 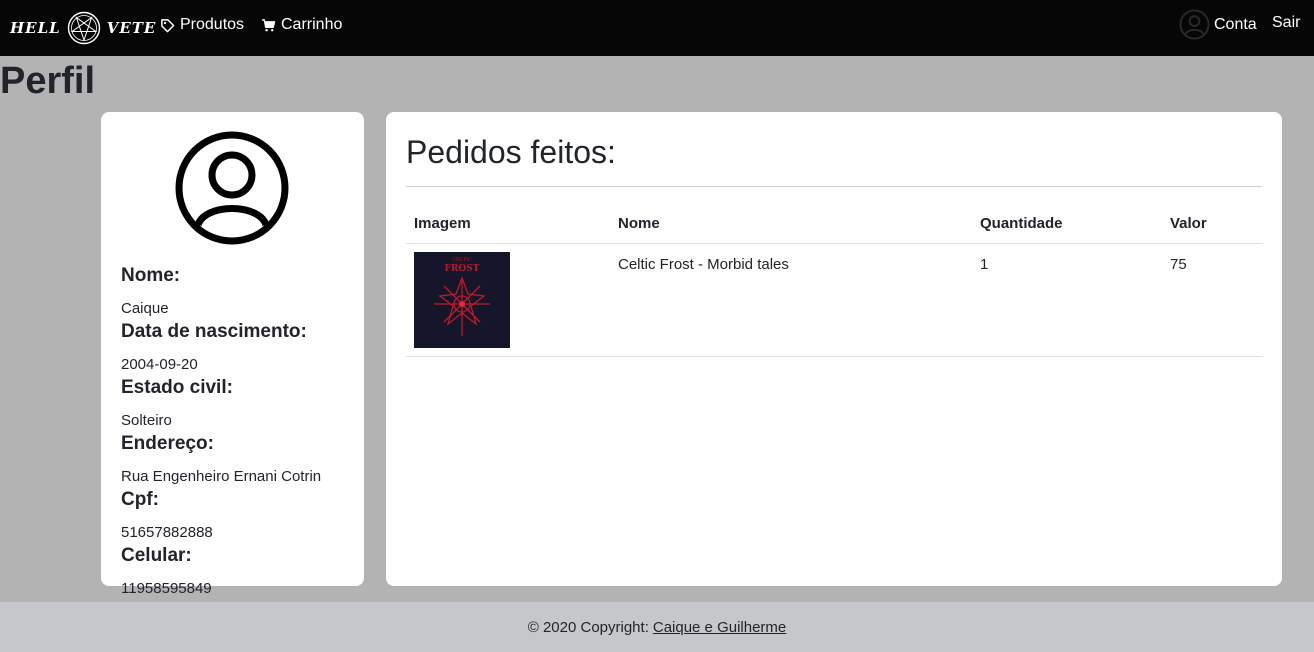 What do you see at coordinates (1178, 264) in the screenshot?
I see `order-value-cell: 75` at bounding box center [1178, 264].